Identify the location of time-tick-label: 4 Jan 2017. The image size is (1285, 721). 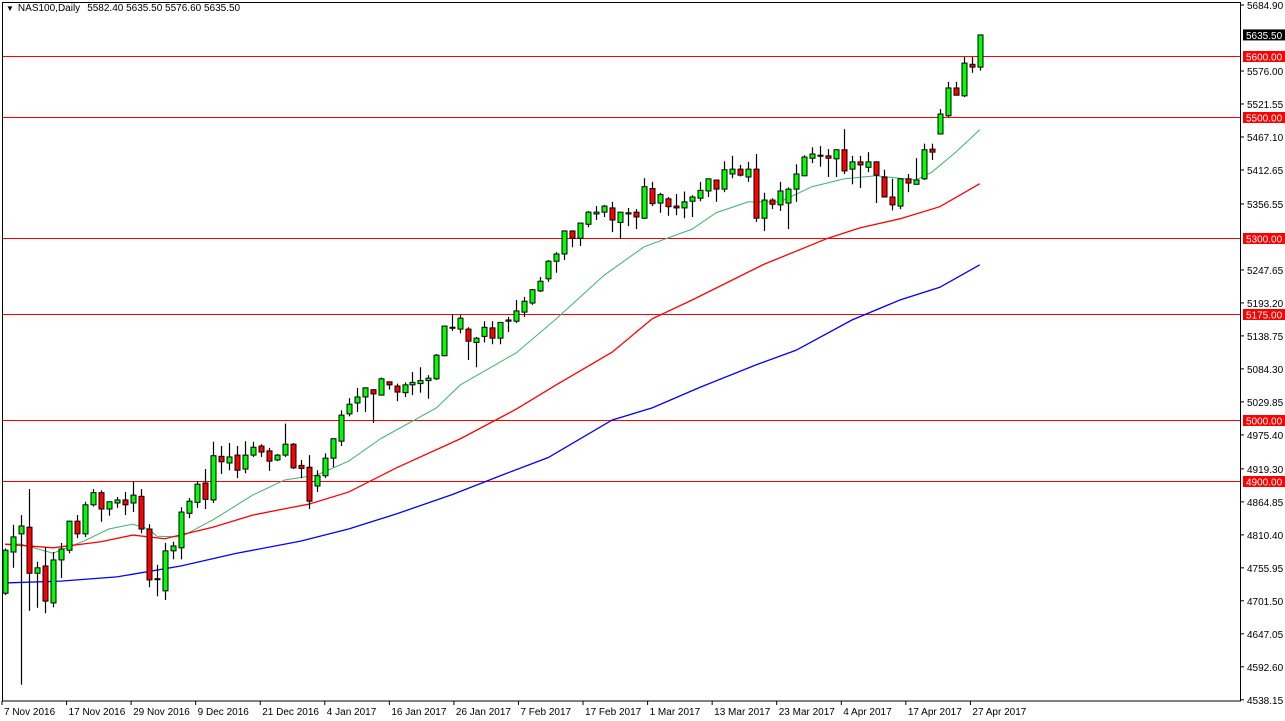
(352, 712).